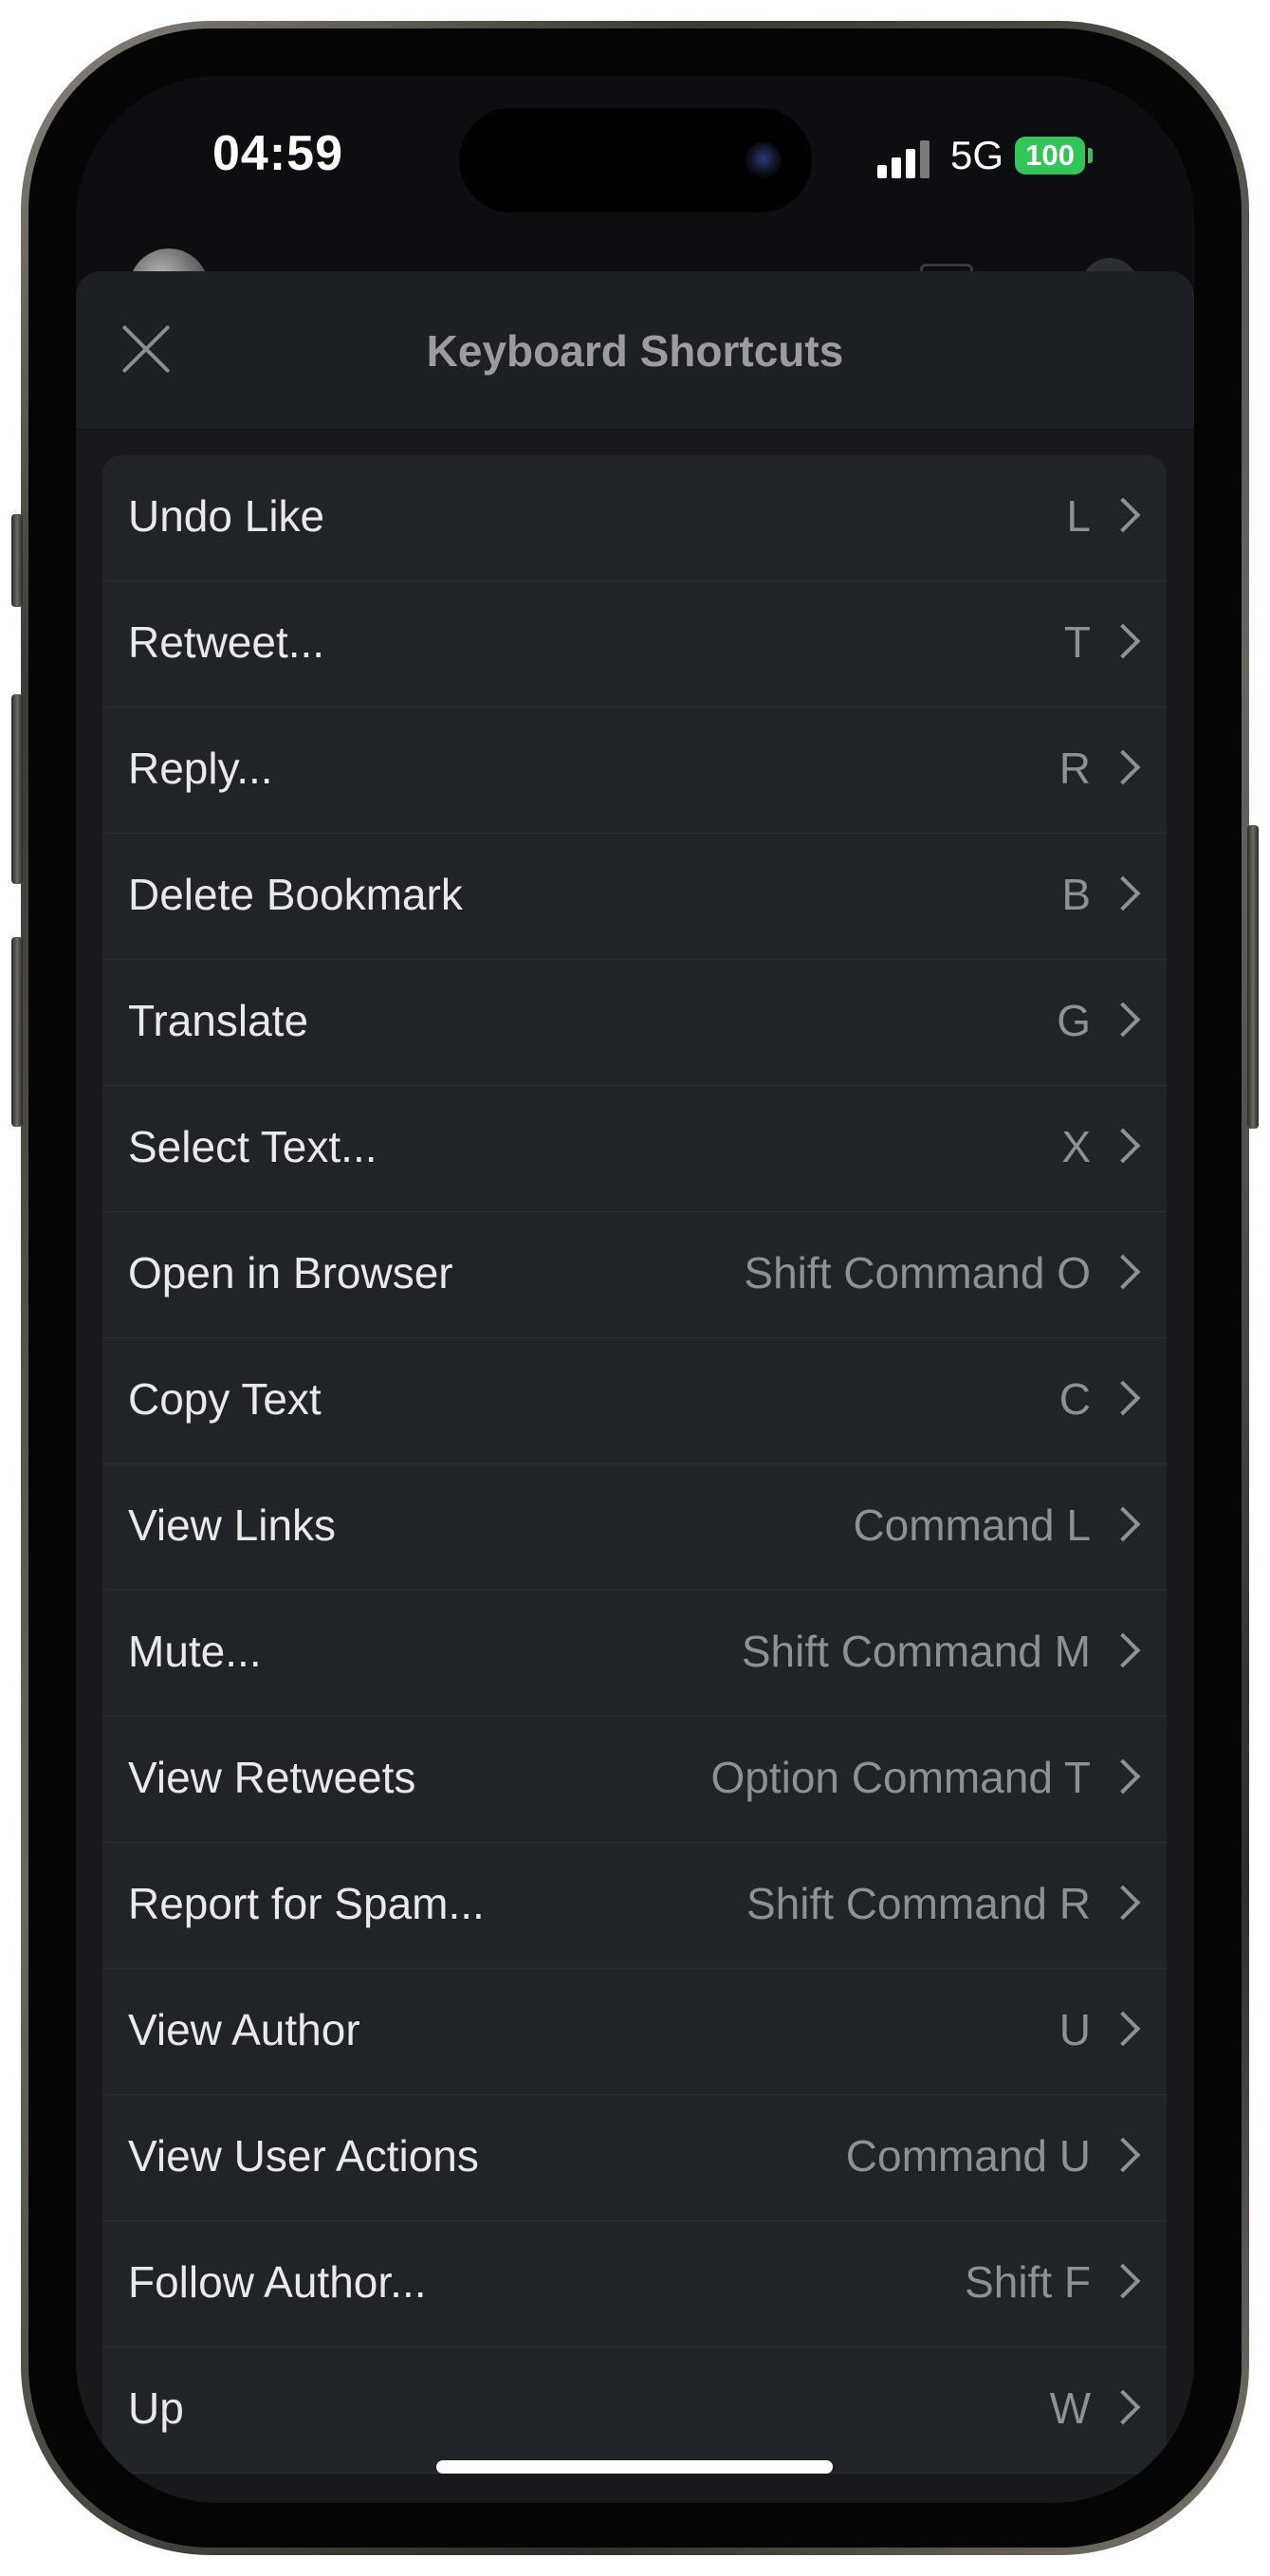 The height and width of the screenshot is (2576, 1270). Describe the element at coordinates (907, 159) in the screenshot. I see `signal-icon` at that location.